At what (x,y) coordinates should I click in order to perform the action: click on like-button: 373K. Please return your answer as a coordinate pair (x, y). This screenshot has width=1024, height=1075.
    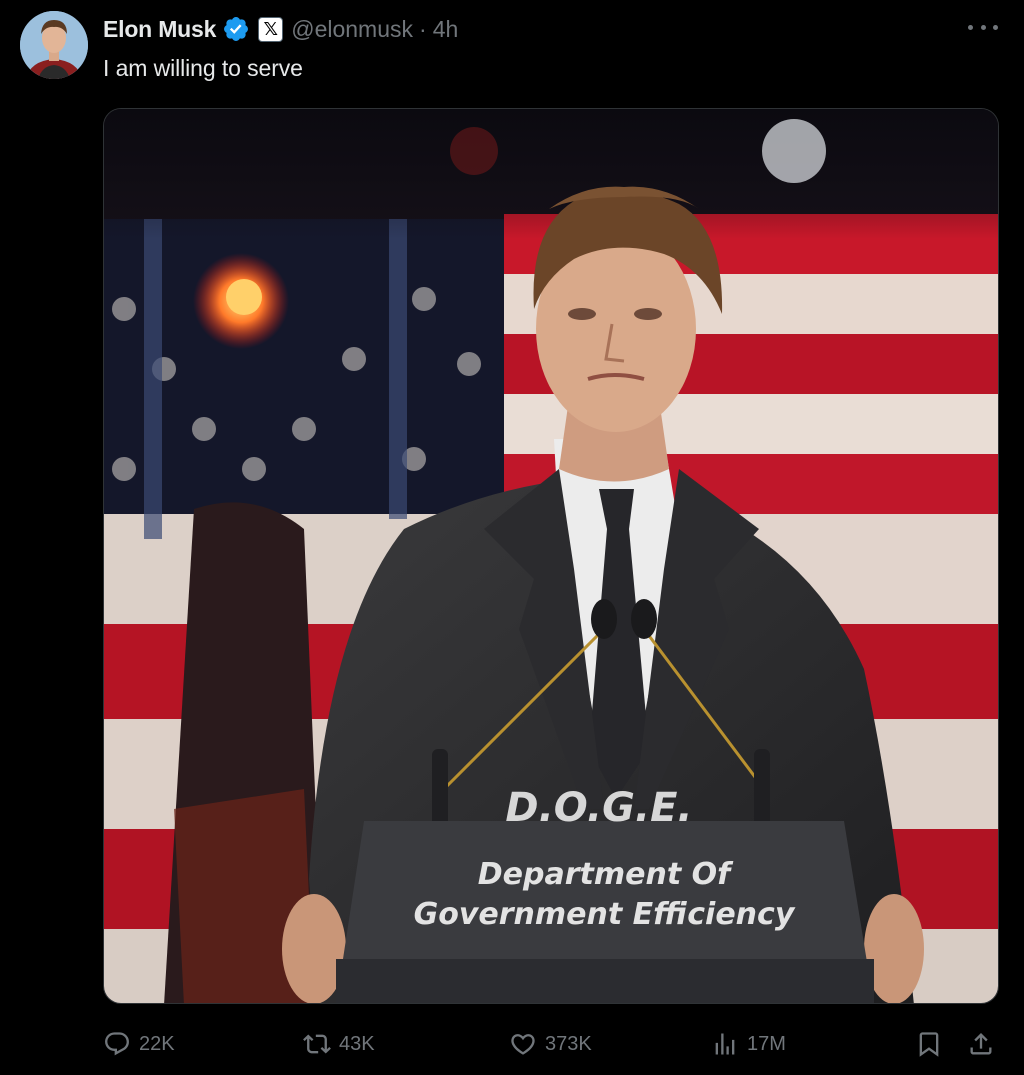
    Looking at the image, I should click on (550, 1044).